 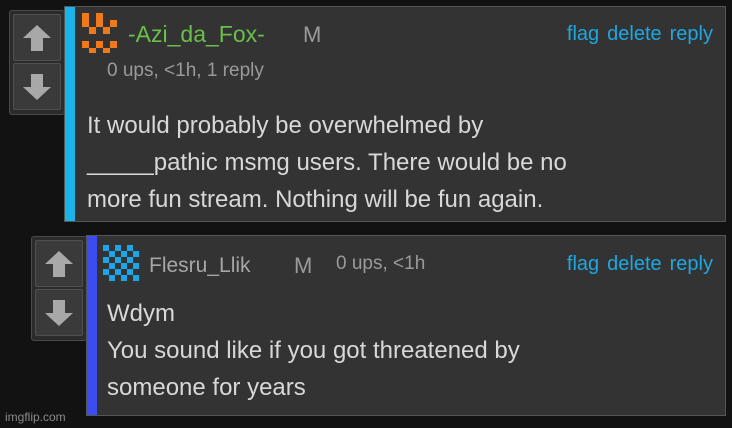 What do you see at coordinates (196, 34) in the screenshot?
I see `username: -Azi_da_Fox-` at bounding box center [196, 34].